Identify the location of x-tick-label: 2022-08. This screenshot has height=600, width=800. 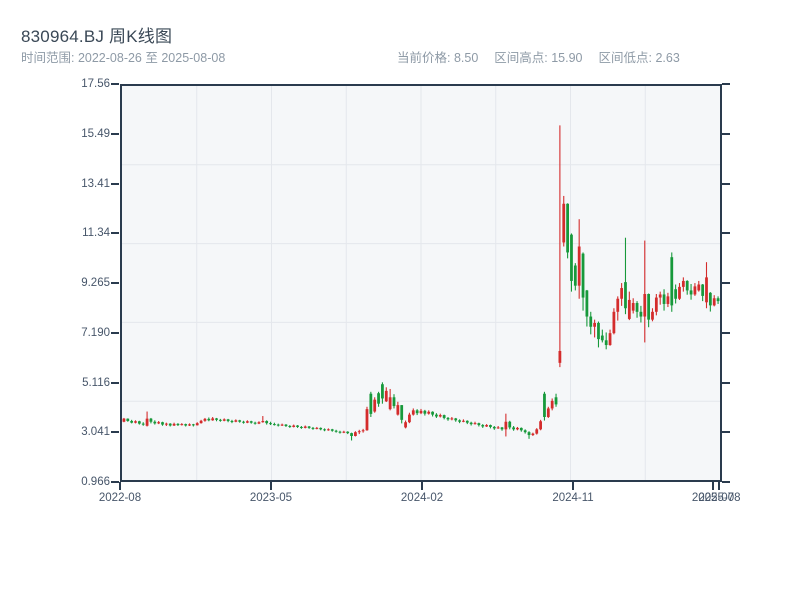
(120, 498).